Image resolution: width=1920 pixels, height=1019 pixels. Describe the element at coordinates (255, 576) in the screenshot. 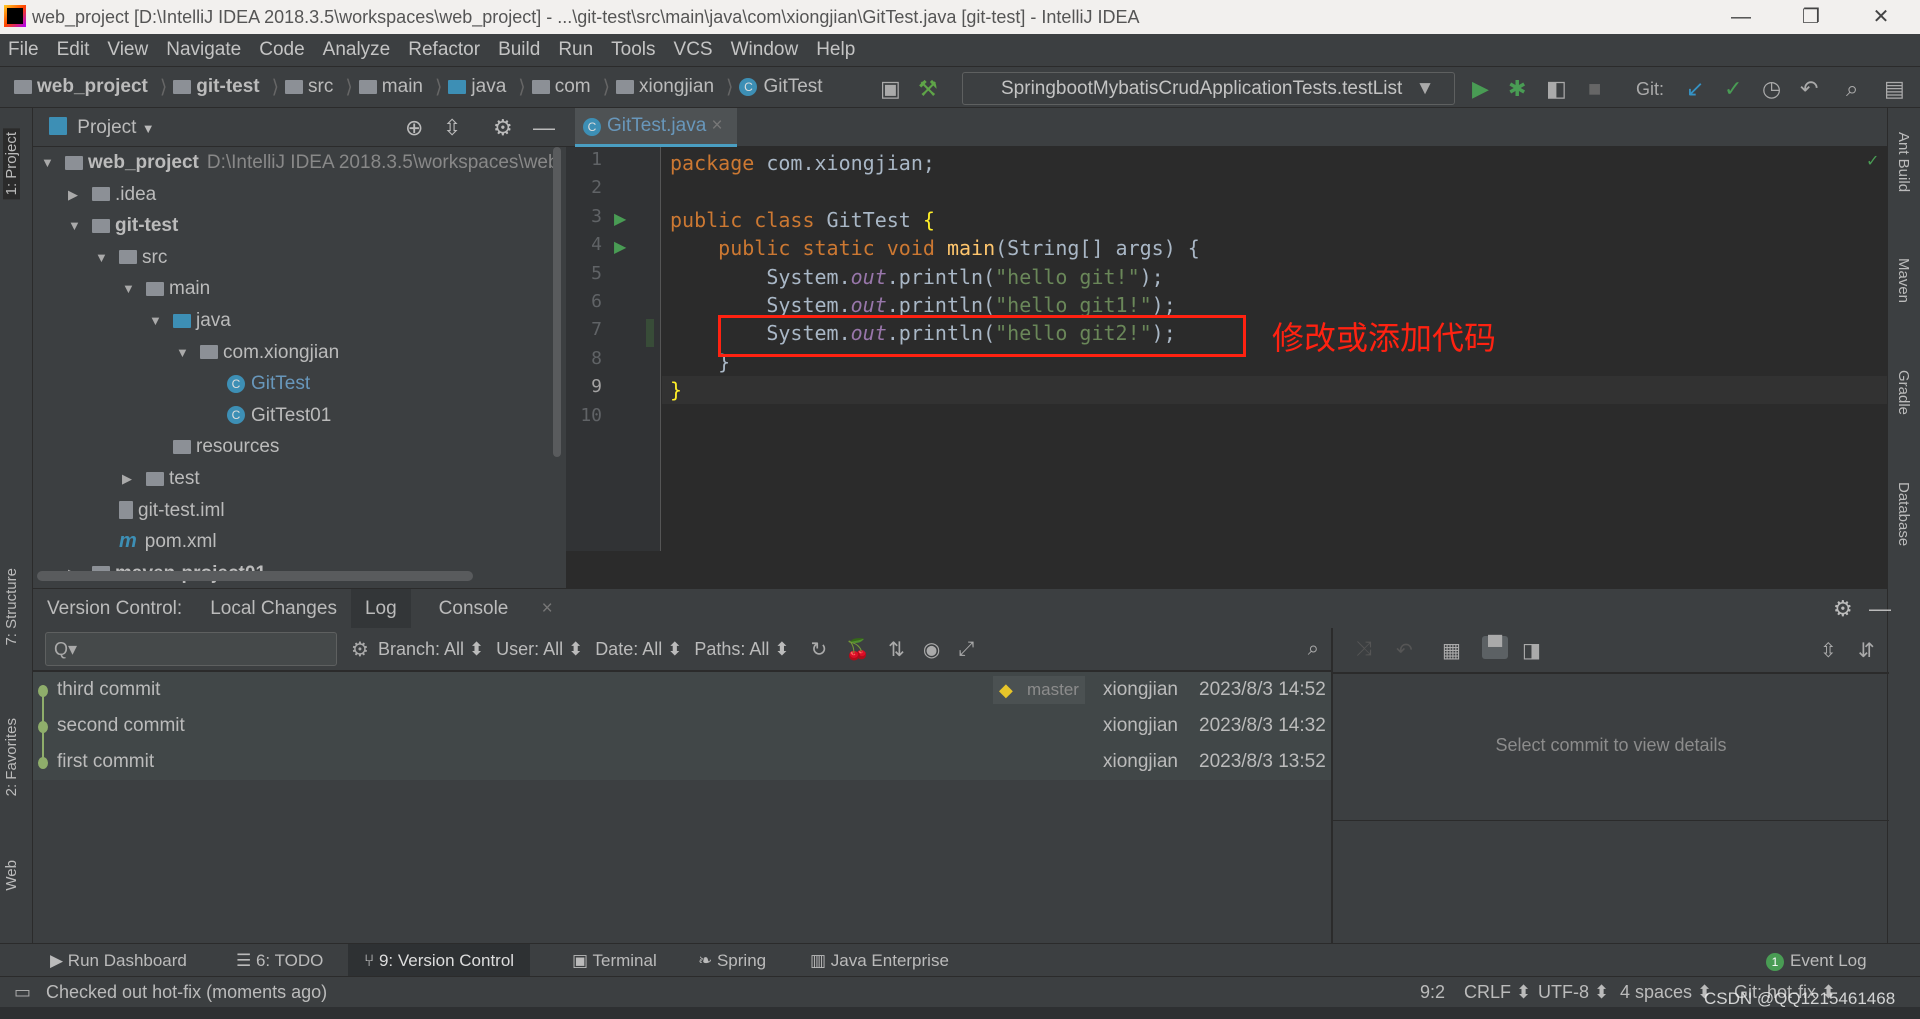

I see `horizontal-scrollbar` at that location.